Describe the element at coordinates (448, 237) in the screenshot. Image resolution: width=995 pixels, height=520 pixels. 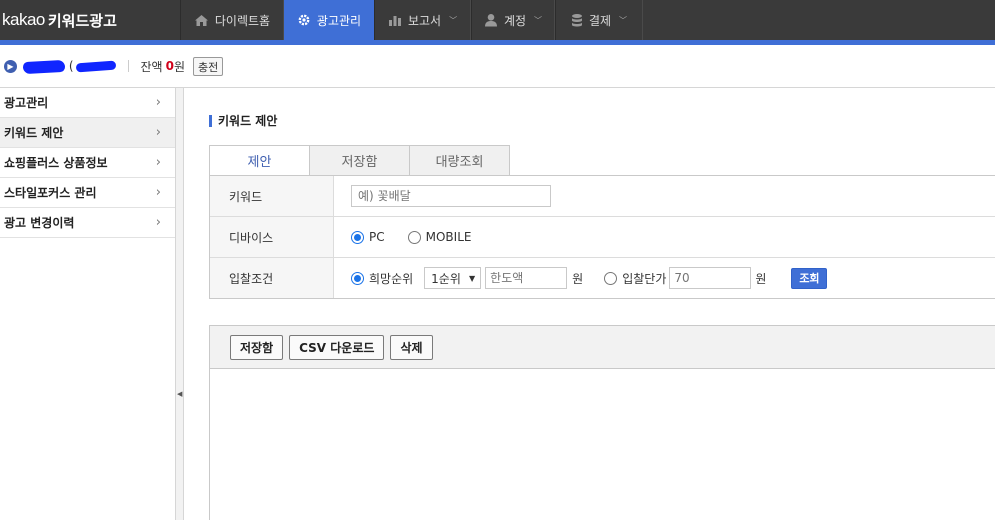
I see `radio-label: MOBILE` at that location.